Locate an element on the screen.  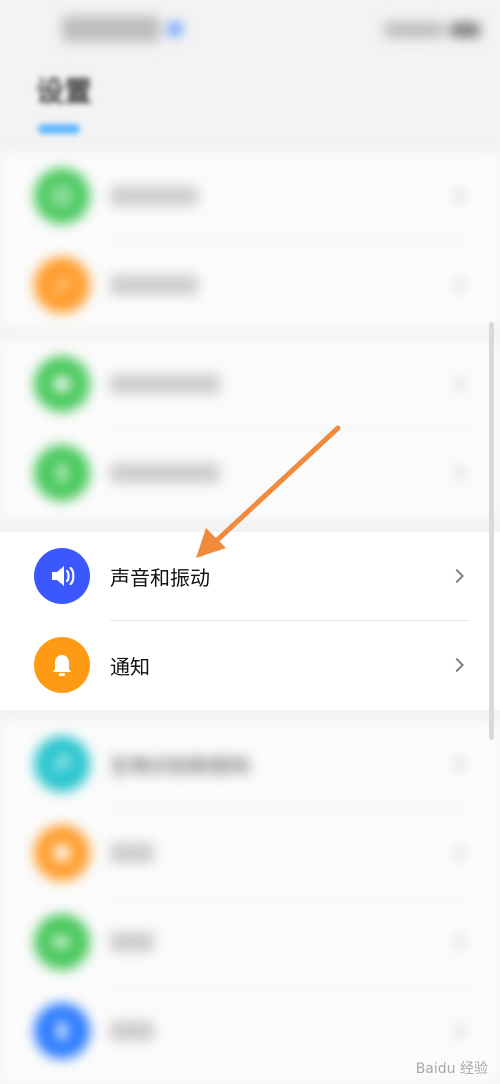
key-icon is located at coordinates (62, 764).